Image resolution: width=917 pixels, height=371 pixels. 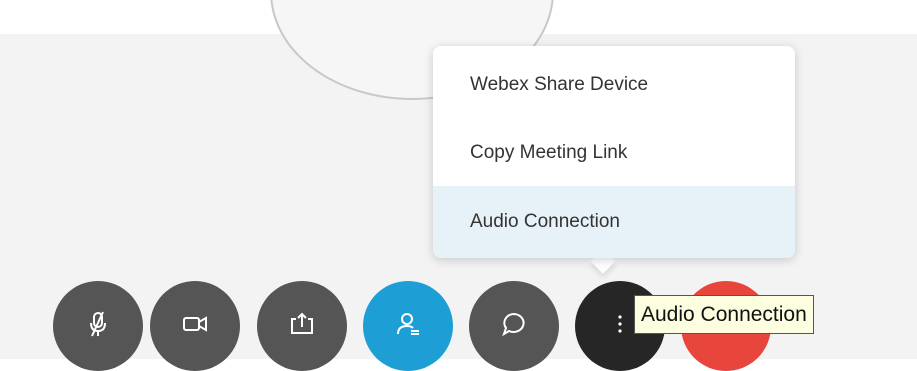 I want to click on menu-item-webex-share-device: Webex Share Device, so click(x=614, y=85).